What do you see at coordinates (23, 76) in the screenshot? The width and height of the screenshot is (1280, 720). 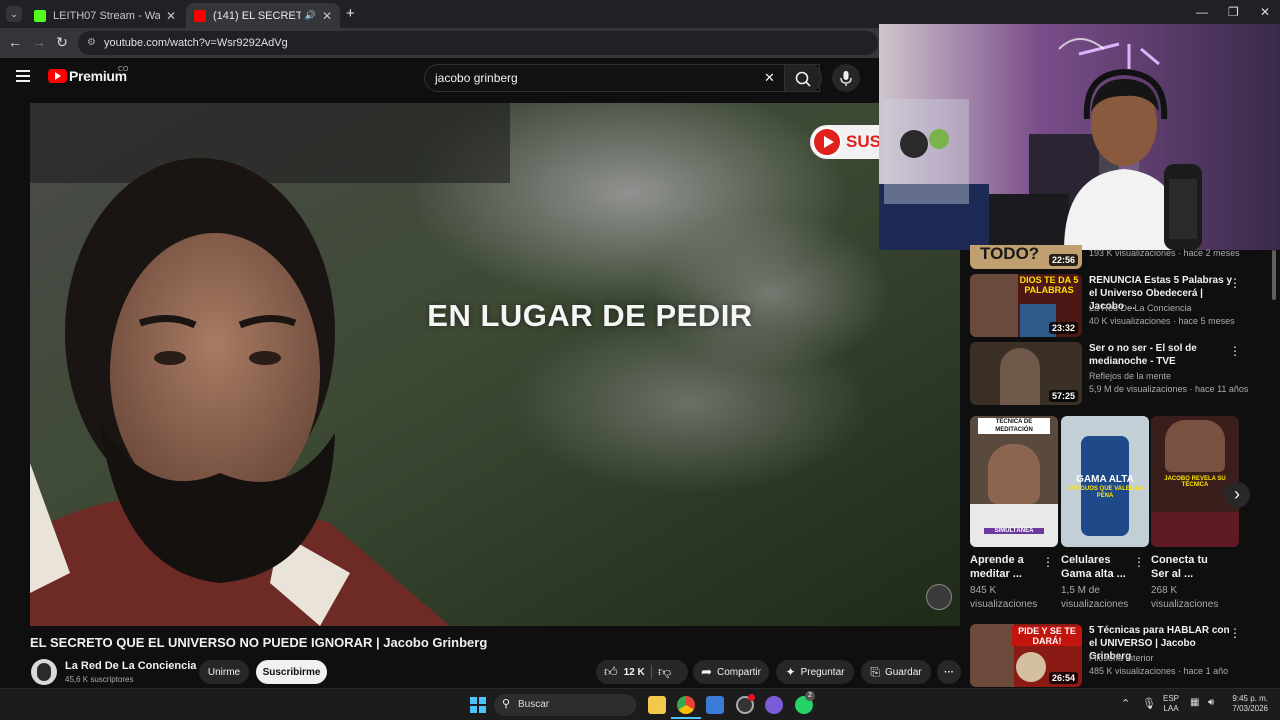 I see `menu-icon` at bounding box center [23, 76].